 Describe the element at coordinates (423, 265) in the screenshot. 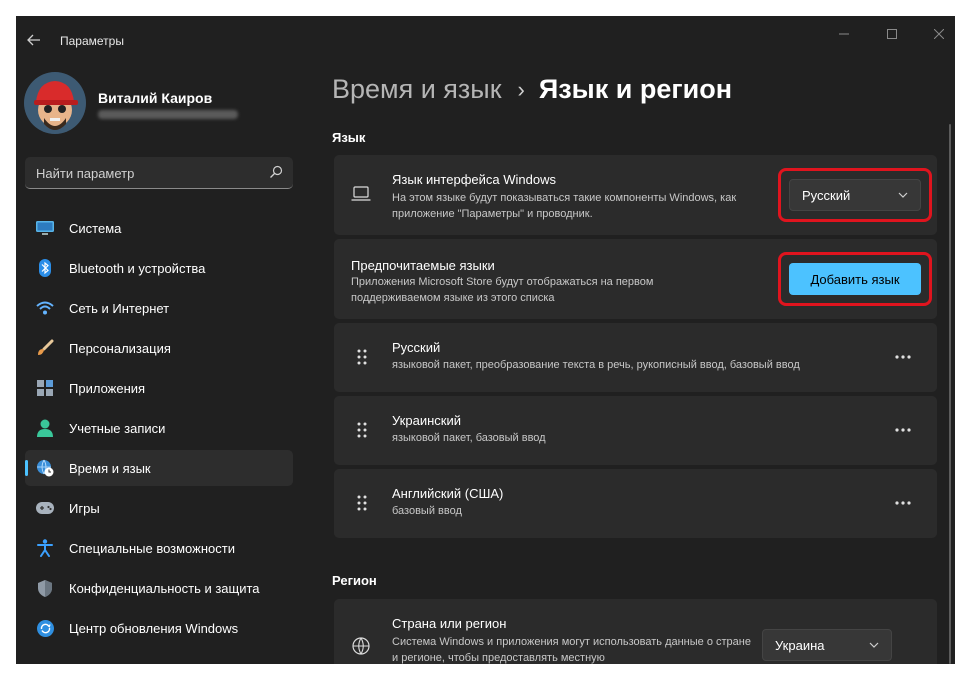

I see `preferred-languages-title: Предпочитаемые языки` at that location.